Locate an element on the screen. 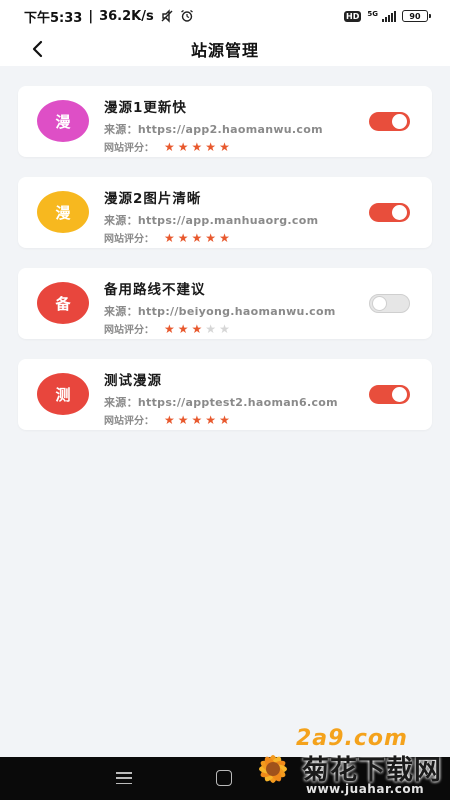 This screenshot has width=450, height=800. source-avatar-char: 测 is located at coordinates (63, 394).